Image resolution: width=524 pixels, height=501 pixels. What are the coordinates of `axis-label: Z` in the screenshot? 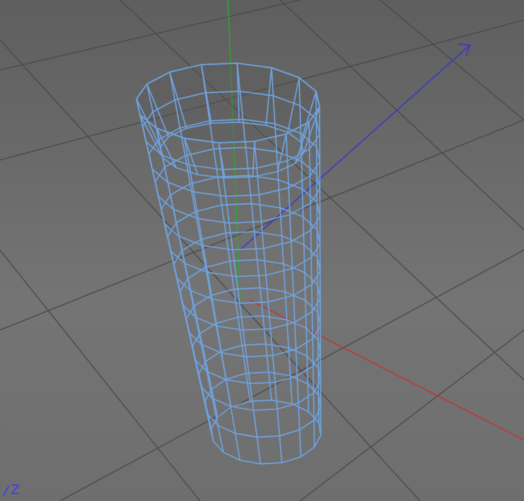 It's located at (15, 490).